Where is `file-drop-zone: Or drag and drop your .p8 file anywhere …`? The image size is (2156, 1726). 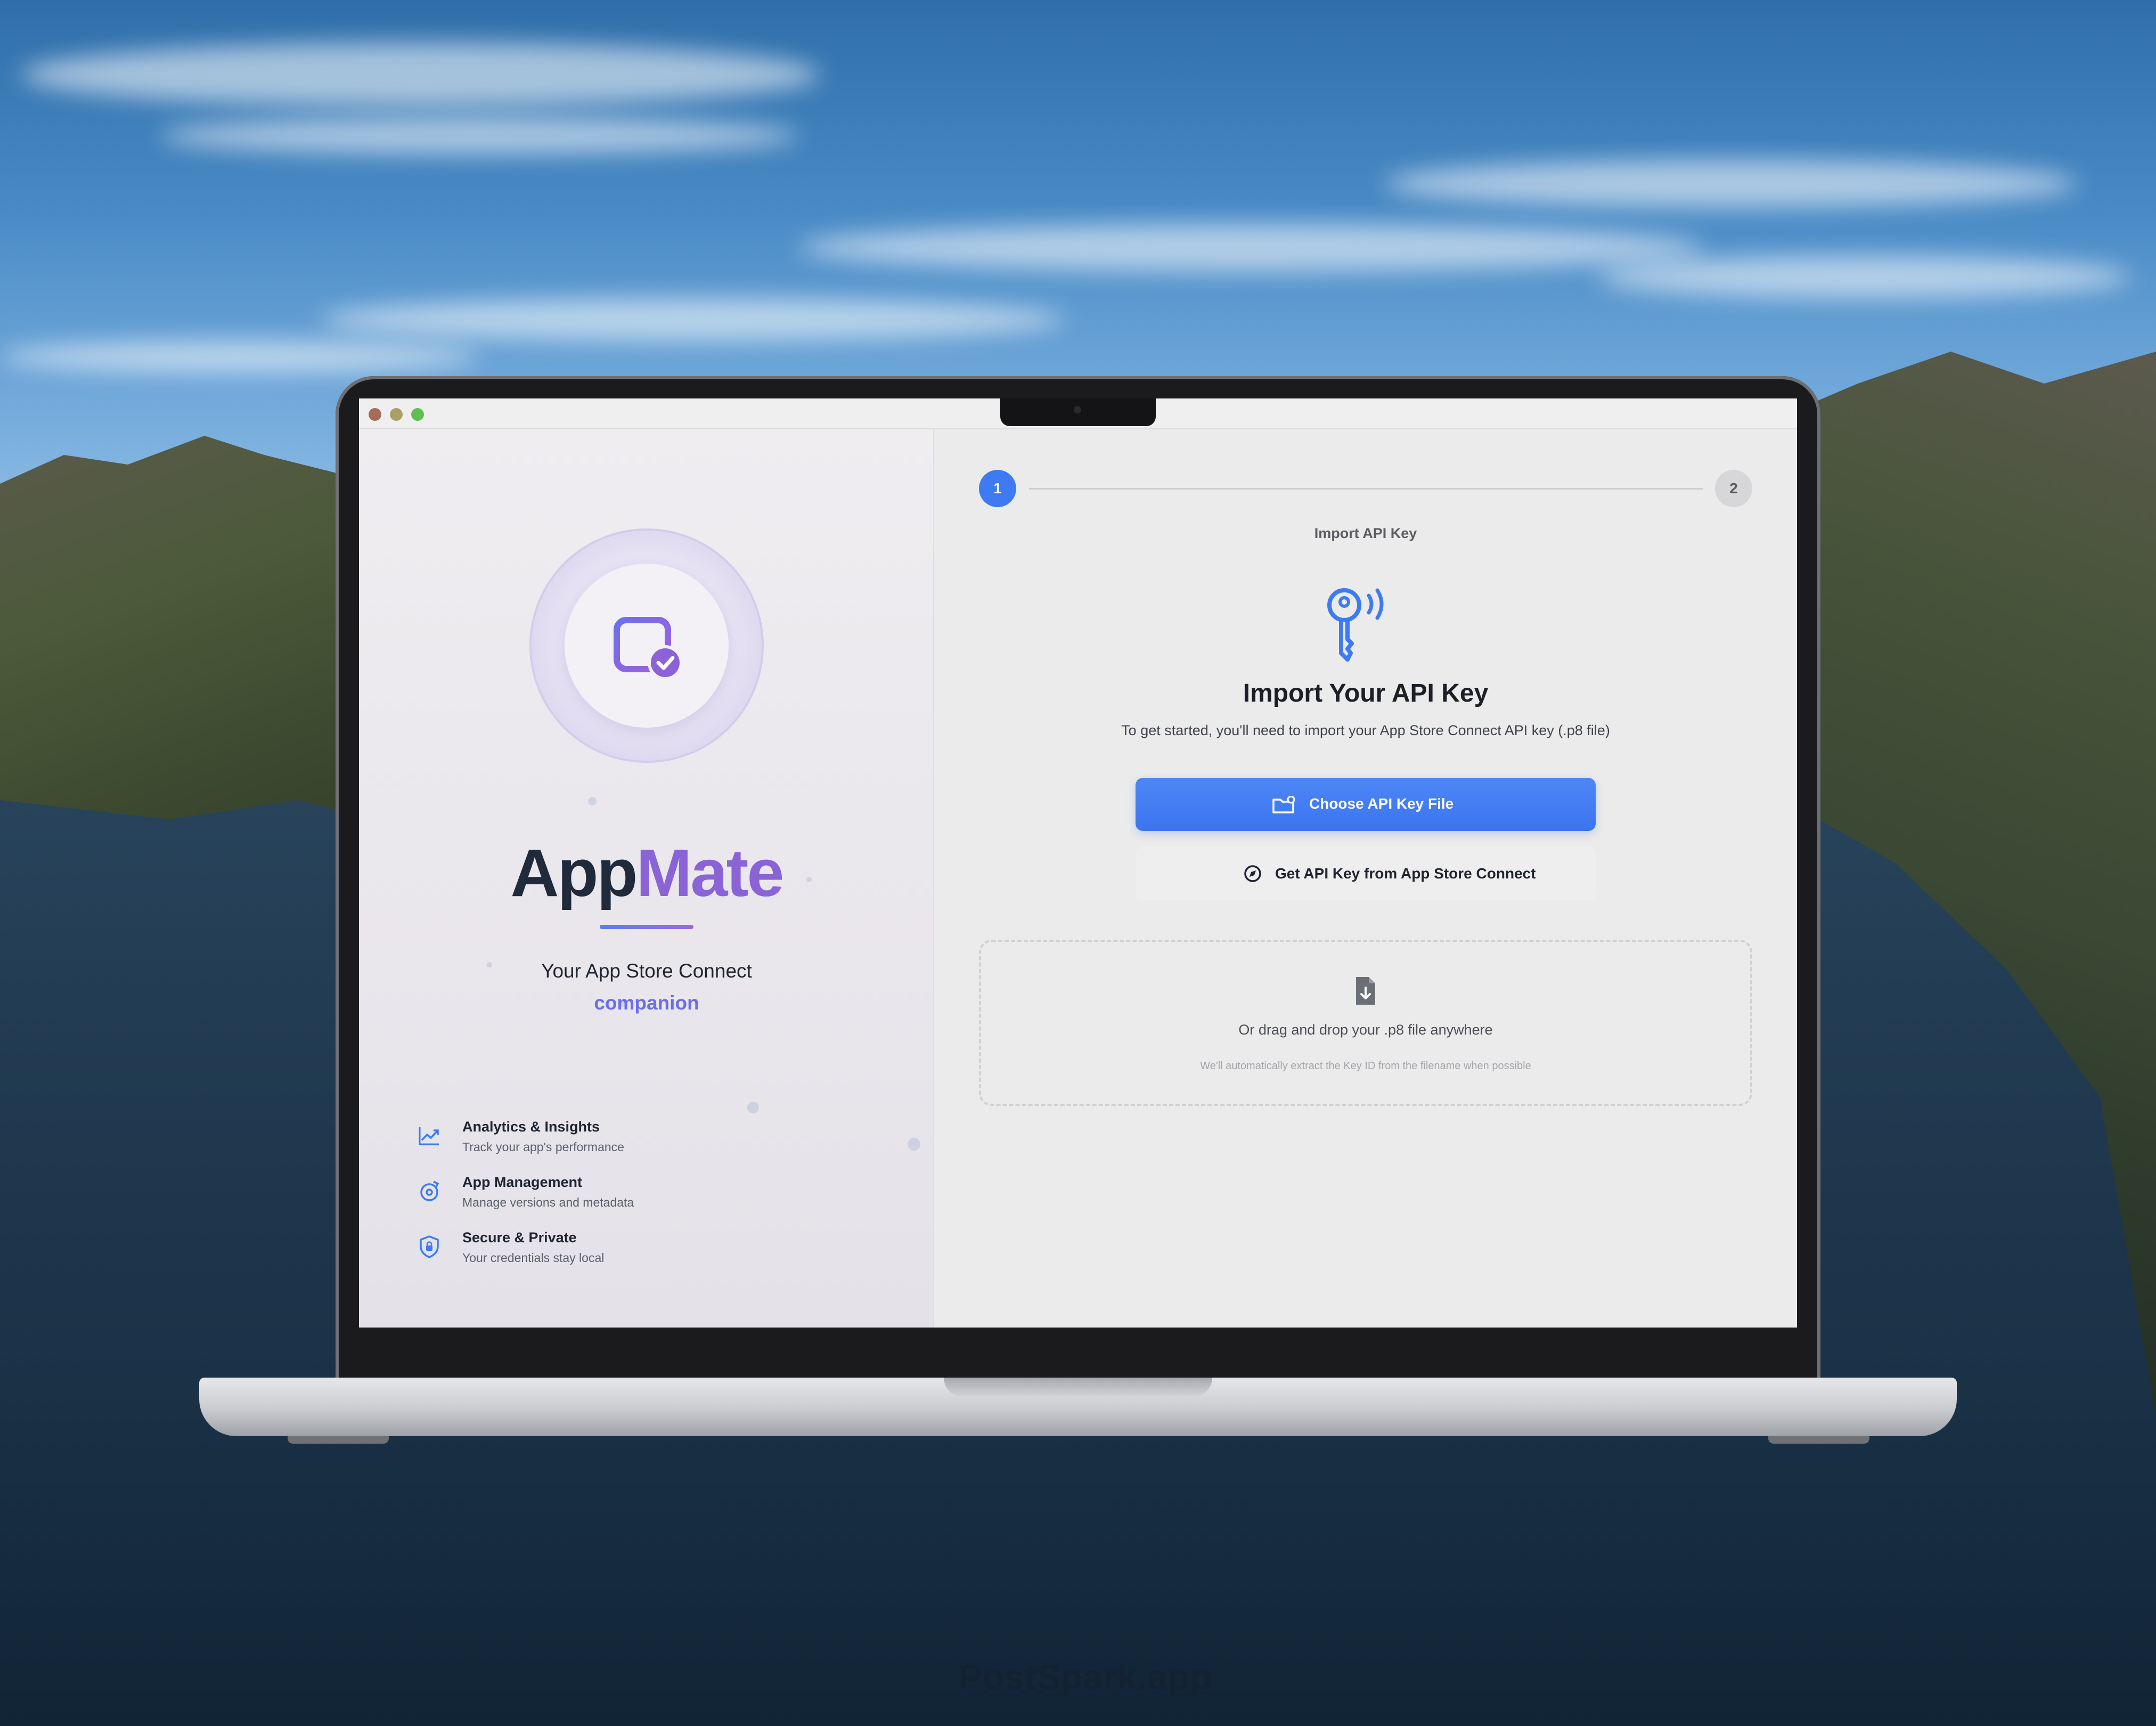
file-drop-zone: Or drag and drop your .p8 file anywhere … is located at coordinates (1365, 1023).